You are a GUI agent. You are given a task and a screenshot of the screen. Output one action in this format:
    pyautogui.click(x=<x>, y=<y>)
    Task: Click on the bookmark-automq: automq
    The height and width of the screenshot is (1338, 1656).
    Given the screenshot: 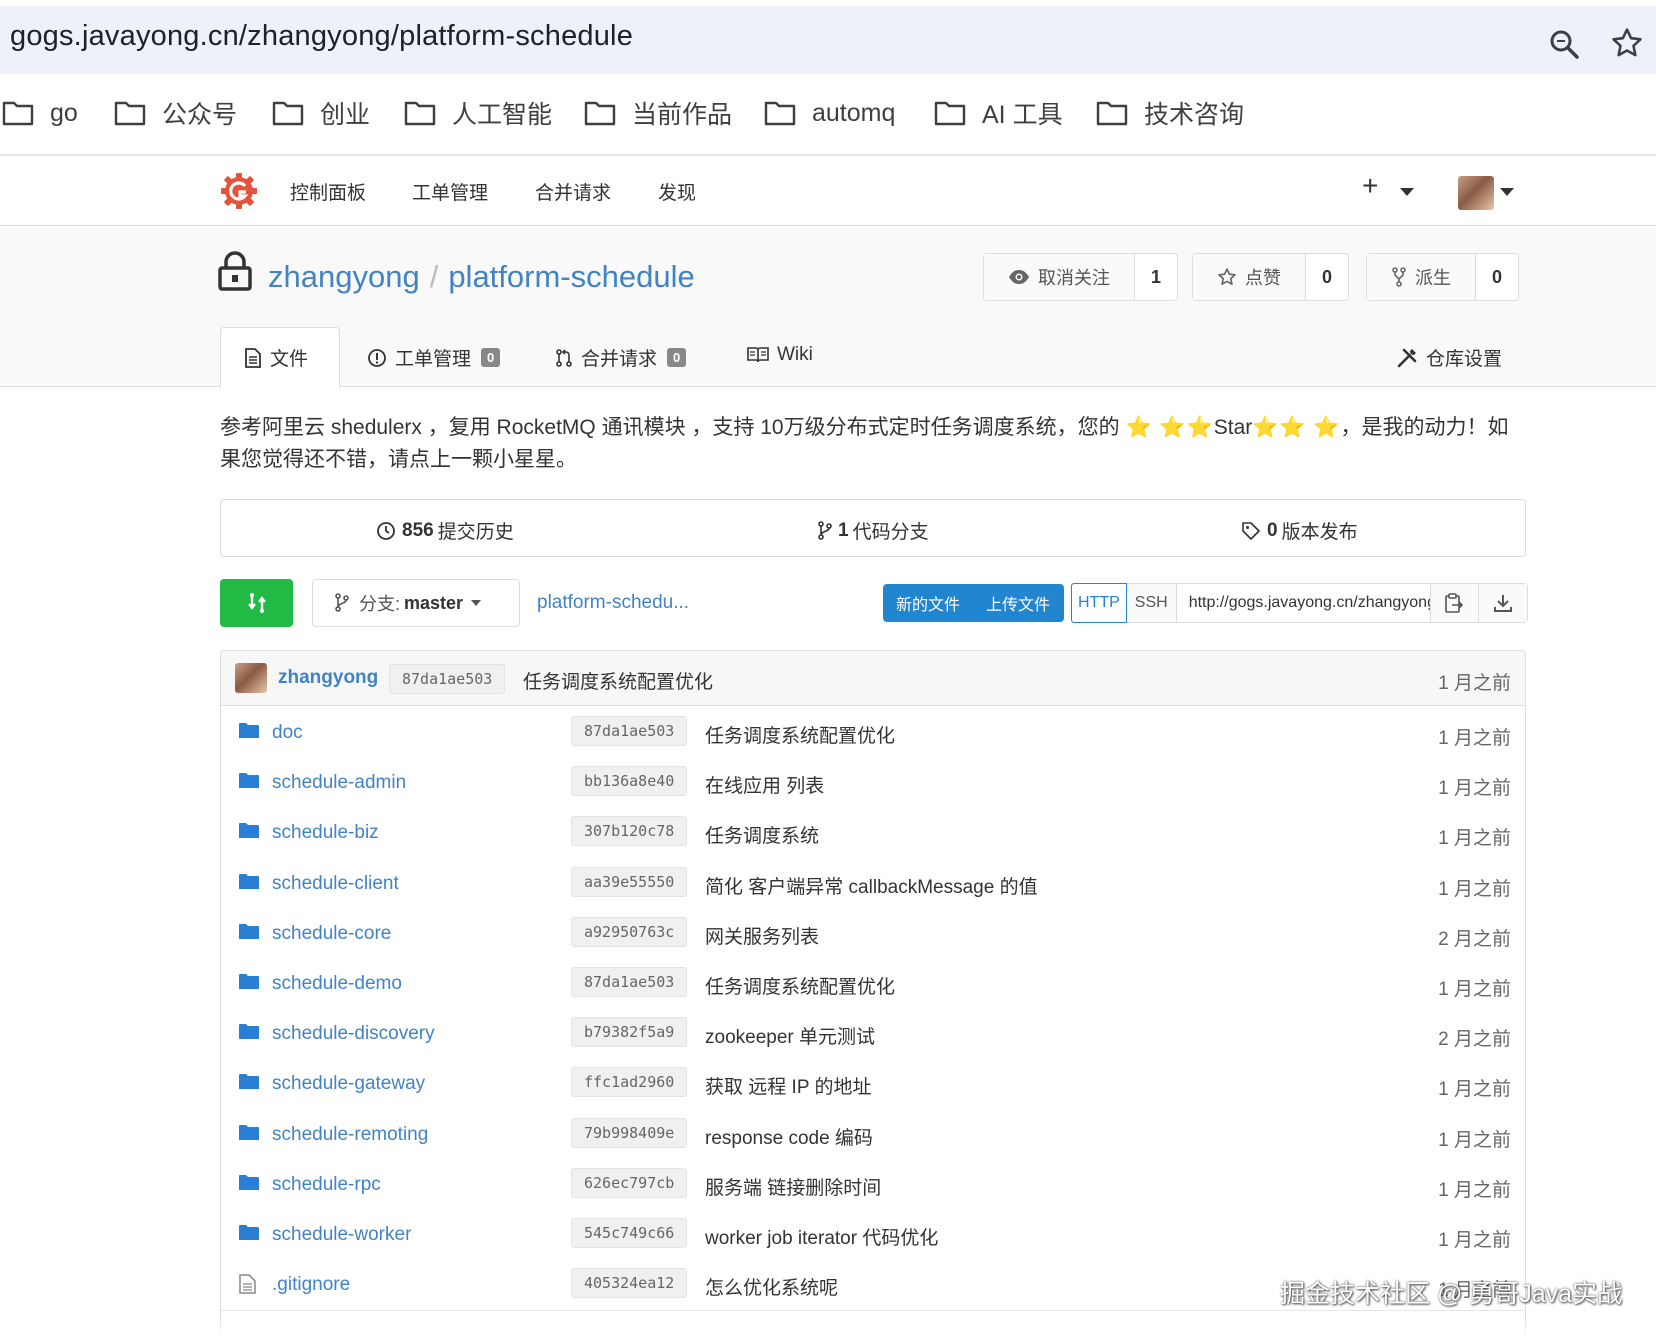 What is the action you would take?
    pyautogui.click(x=829, y=113)
    